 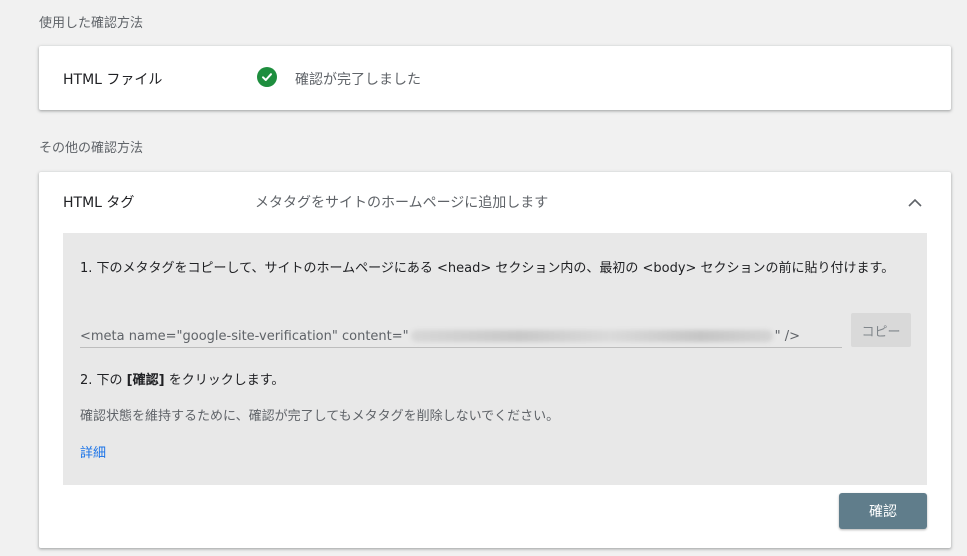 What do you see at coordinates (113, 80) in the screenshot?
I see `used-method-name: HTML ファイル` at bounding box center [113, 80].